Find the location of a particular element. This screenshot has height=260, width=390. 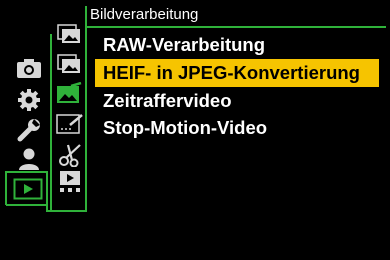

camera-icon is located at coordinates (29, 70).